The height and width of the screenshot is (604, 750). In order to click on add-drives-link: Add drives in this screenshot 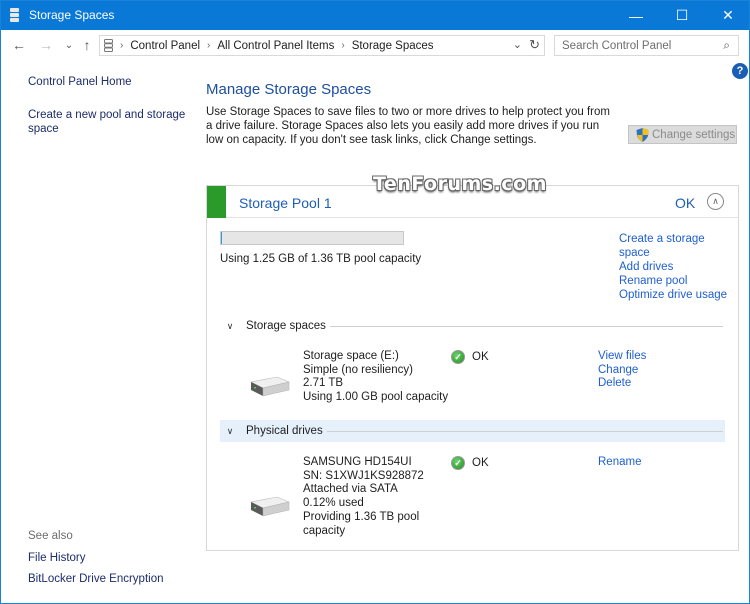, I will do `click(676, 267)`.